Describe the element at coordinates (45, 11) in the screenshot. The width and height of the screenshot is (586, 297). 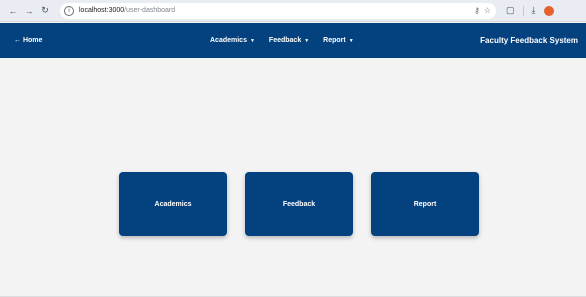
I see `reload-icon: ↻` at that location.